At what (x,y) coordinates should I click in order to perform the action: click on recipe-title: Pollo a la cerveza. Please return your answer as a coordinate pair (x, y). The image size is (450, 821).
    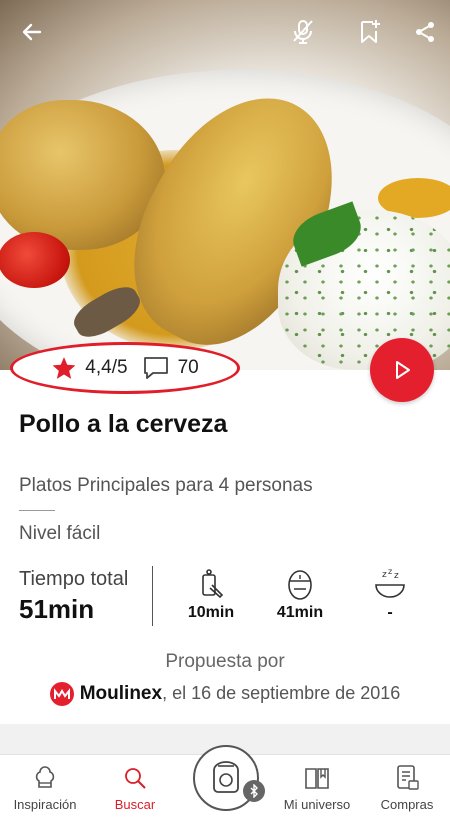
    Looking at the image, I should click on (123, 424).